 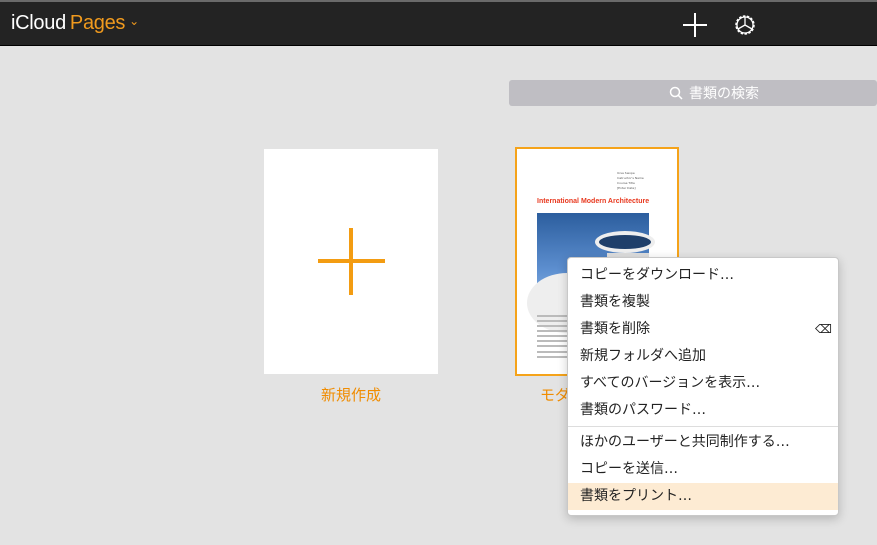 I want to click on new-document-button, so click(x=695, y=25).